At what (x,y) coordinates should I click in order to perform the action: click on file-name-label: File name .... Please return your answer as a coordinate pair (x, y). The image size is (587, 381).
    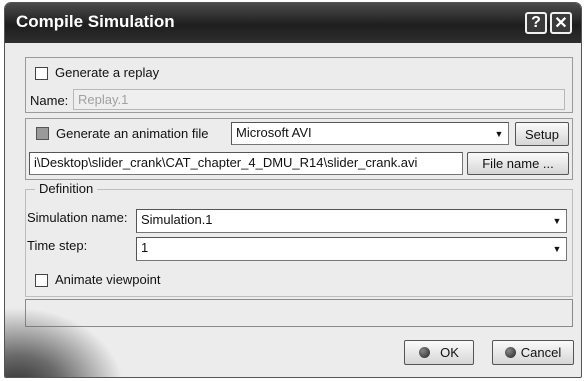
    Looking at the image, I should click on (518, 163).